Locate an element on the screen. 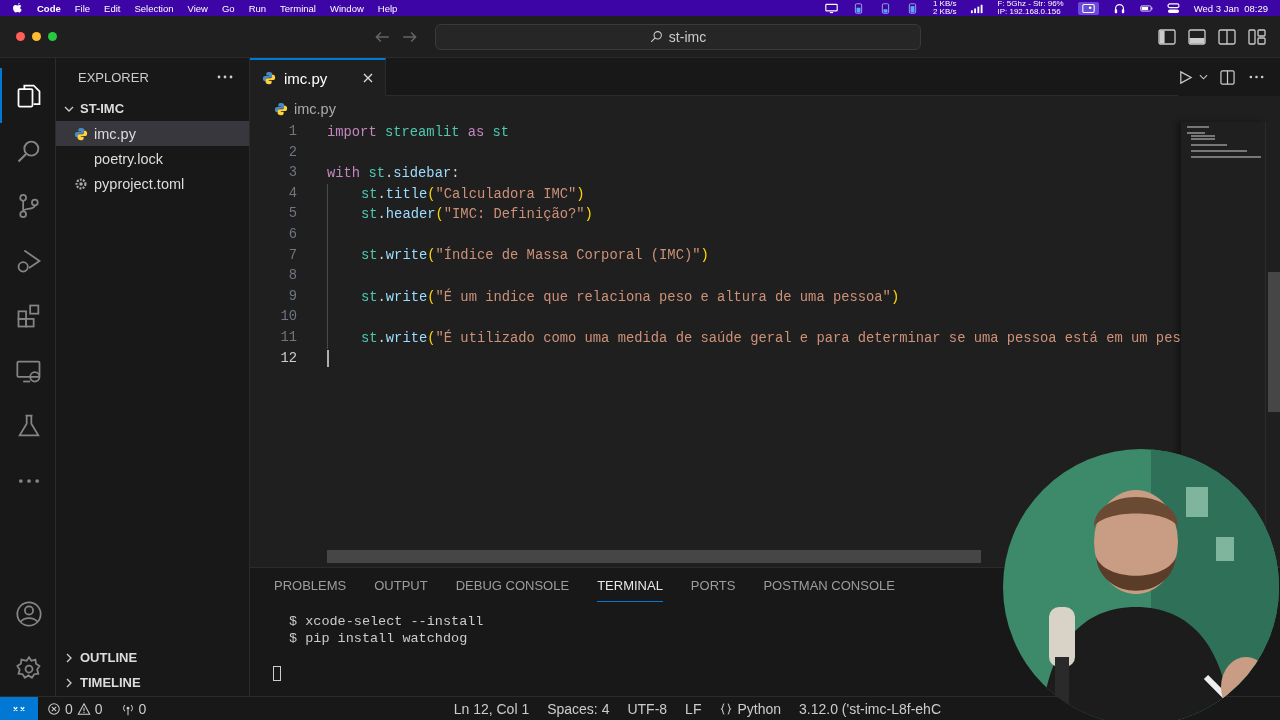  line-number: 9 is located at coordinates (292, 296).